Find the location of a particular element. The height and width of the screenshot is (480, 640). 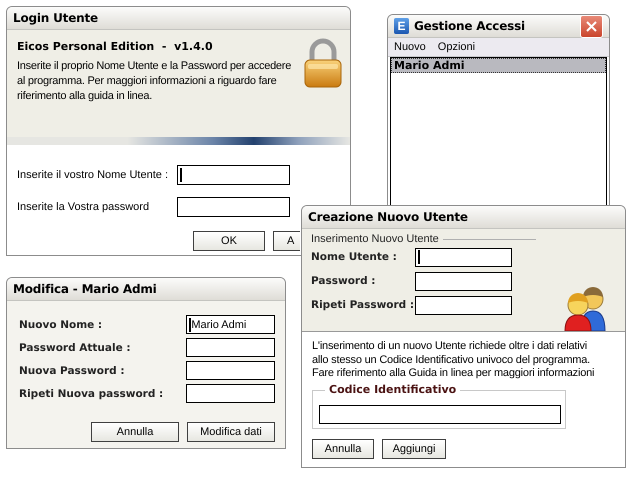

close-button is located at coordinates (591, 26).